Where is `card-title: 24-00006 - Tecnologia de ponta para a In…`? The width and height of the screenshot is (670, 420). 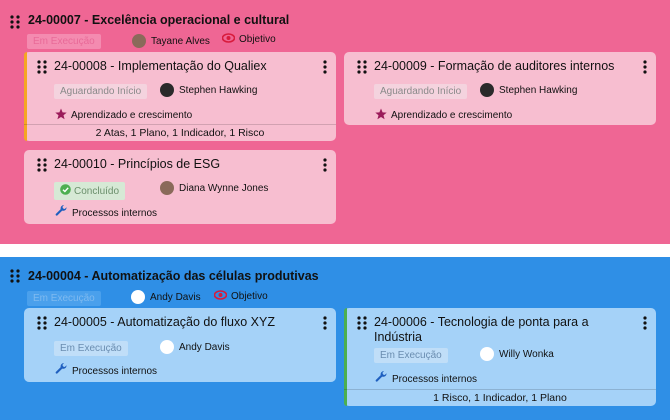 card-title: 24-00006 - Tecnologia de ponta para a In… is located at coordinates (494, 330).